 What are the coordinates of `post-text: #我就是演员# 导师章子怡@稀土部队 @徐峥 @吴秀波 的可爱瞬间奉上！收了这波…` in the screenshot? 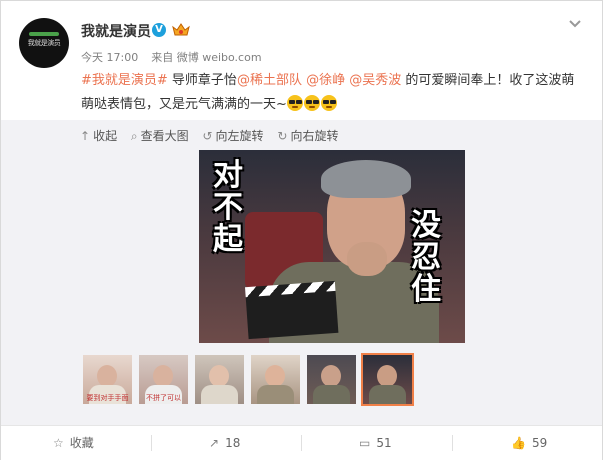 It's located at (333, 93).